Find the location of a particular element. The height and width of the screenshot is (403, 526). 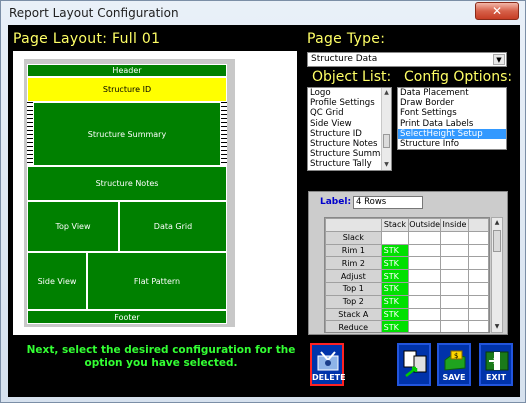

table-row: Top 1 STK is located at coordinates (407, 288).